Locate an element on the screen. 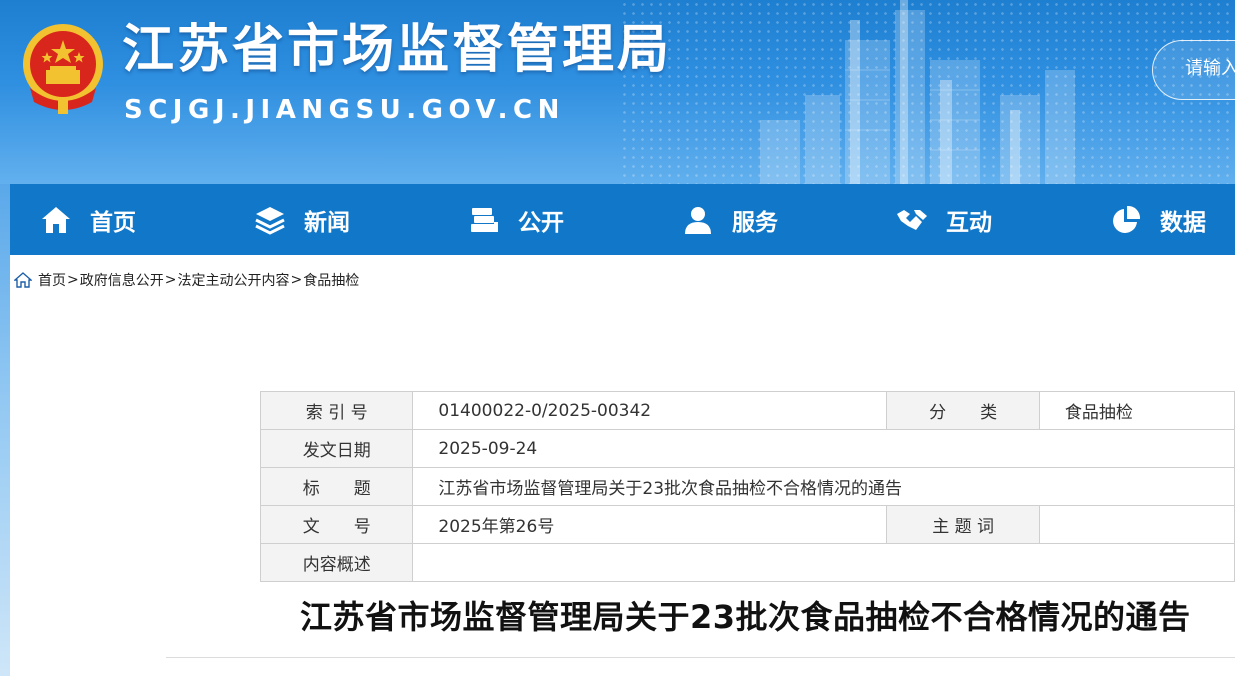 This screenshot has width=1235, height=676. books-icon is located at coordinates (484, 219).